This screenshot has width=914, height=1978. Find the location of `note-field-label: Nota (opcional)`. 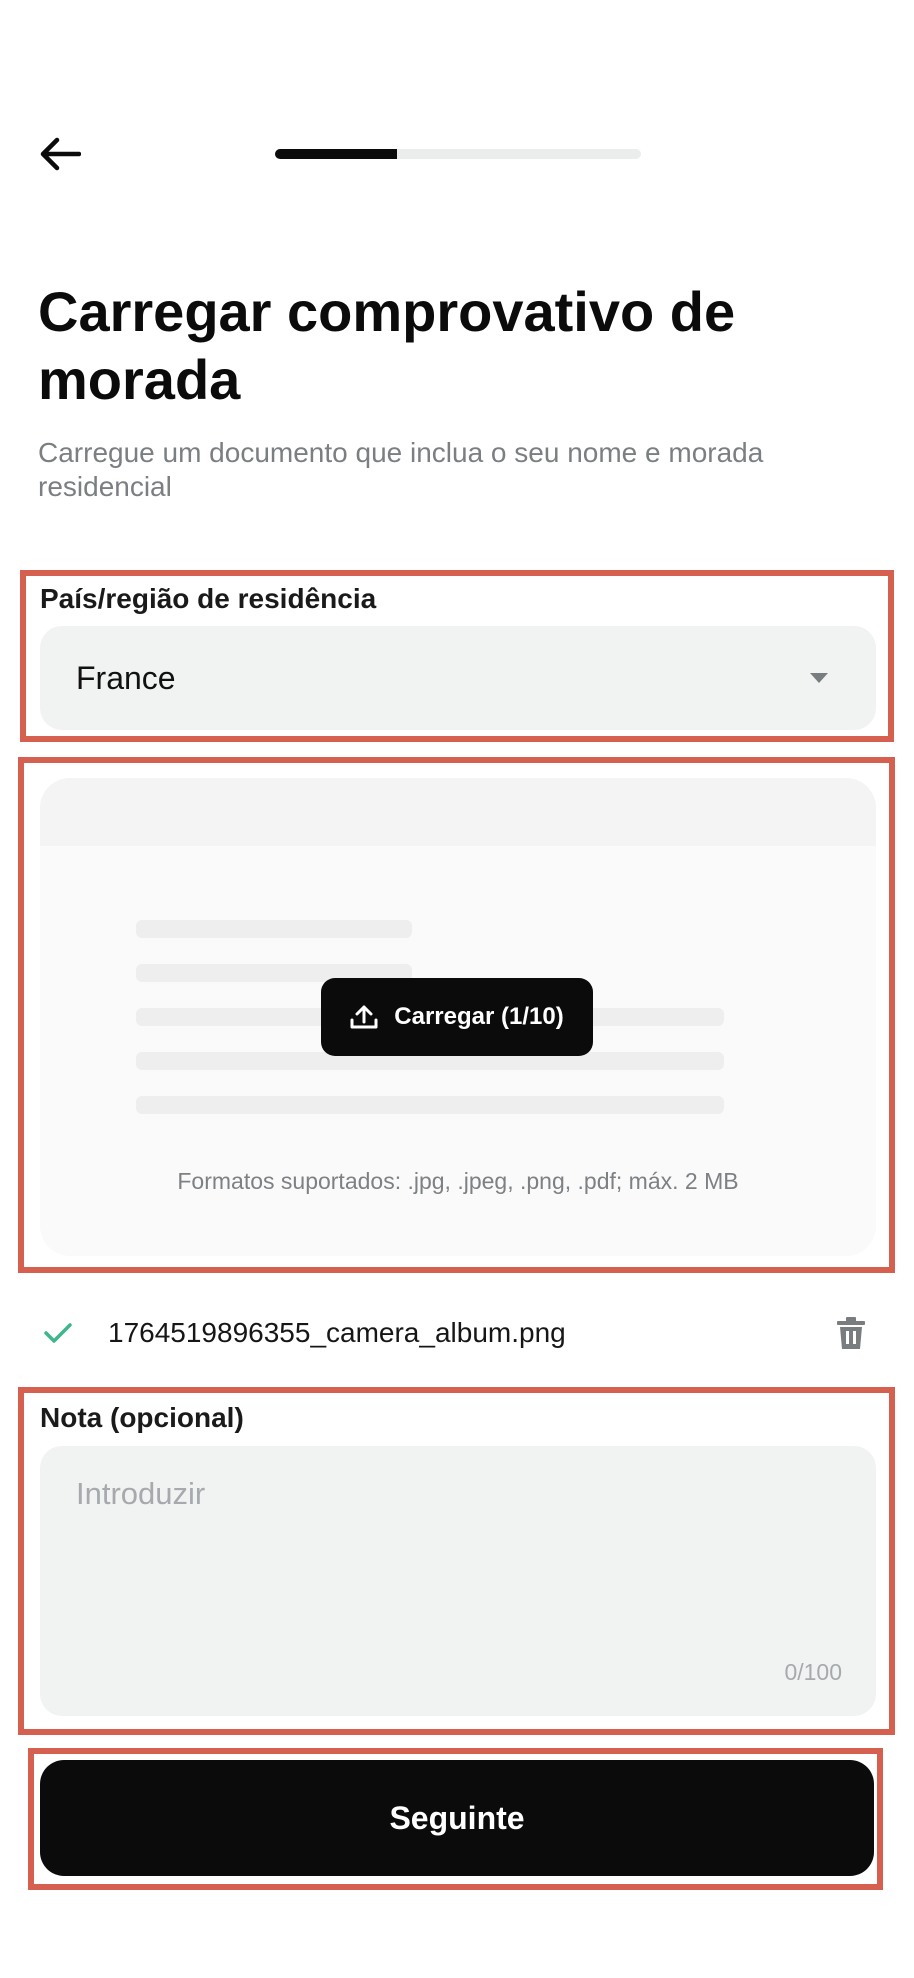

note-field-label: Nota (opcional) is located at coordinates (142, 1417).